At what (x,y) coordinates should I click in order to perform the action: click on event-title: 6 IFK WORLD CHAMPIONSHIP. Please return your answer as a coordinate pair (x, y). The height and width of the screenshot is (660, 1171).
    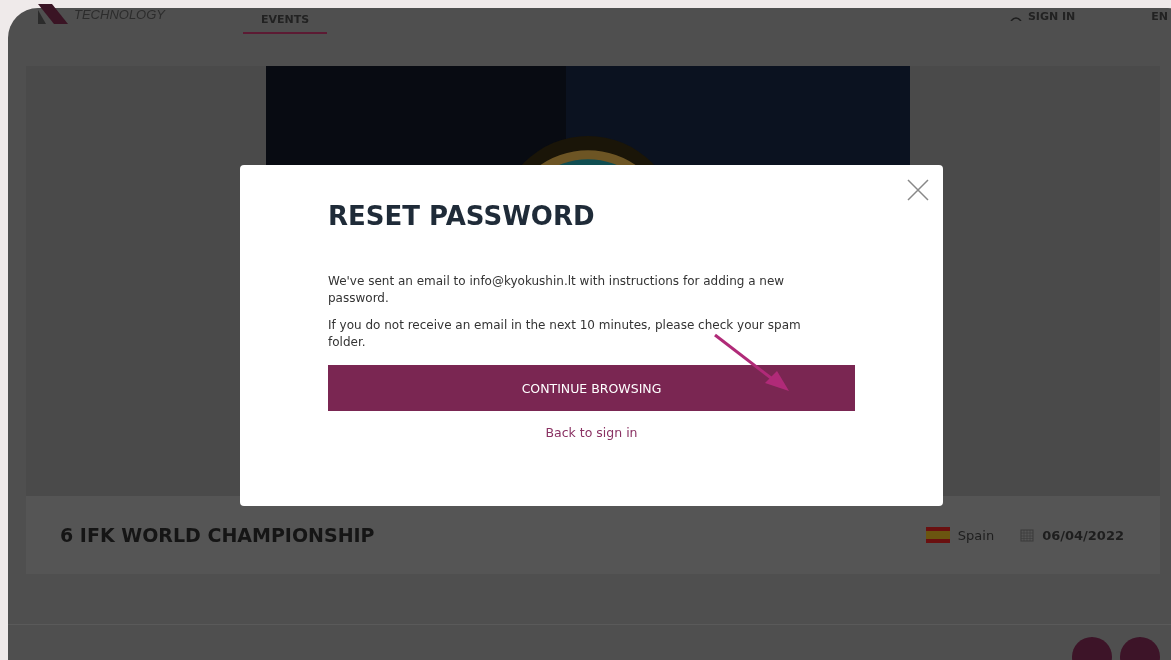
    Looking at the image, I should click on (217, 535).